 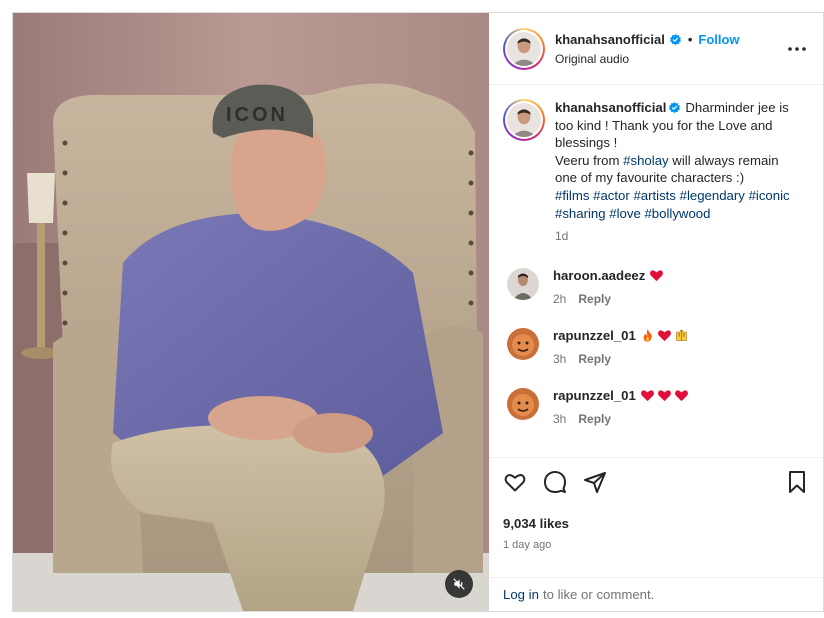 What do you see at coordinates (257, 115) in the screenshot?
I see `cap-text: ICON` at bounding box center [257, 115].